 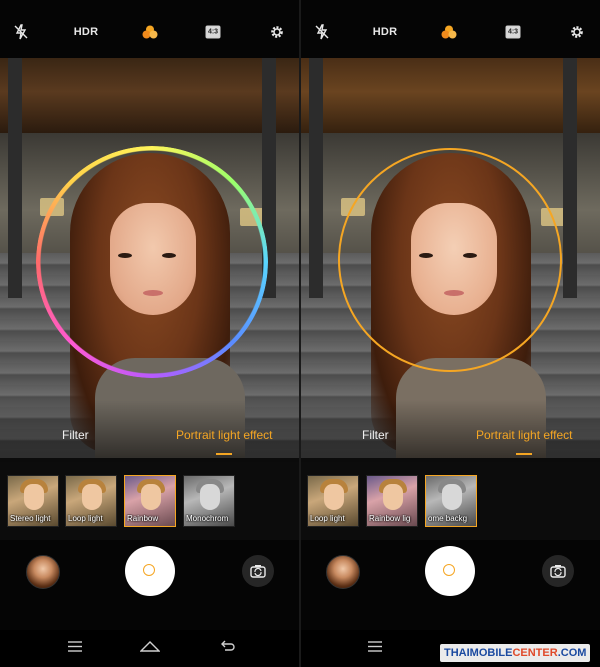 I want to click on effect-label: Monochrom, so click(x=207, y=518).